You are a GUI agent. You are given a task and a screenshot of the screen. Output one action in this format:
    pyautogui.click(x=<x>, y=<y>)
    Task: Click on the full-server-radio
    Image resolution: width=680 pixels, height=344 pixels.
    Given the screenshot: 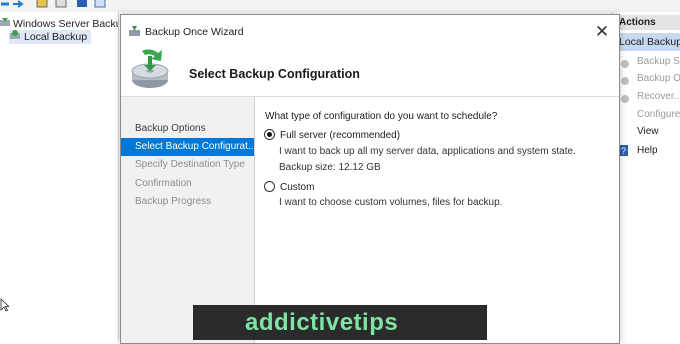 What is the action you would take?
    pyautogui.click(x=269, y=134)
    